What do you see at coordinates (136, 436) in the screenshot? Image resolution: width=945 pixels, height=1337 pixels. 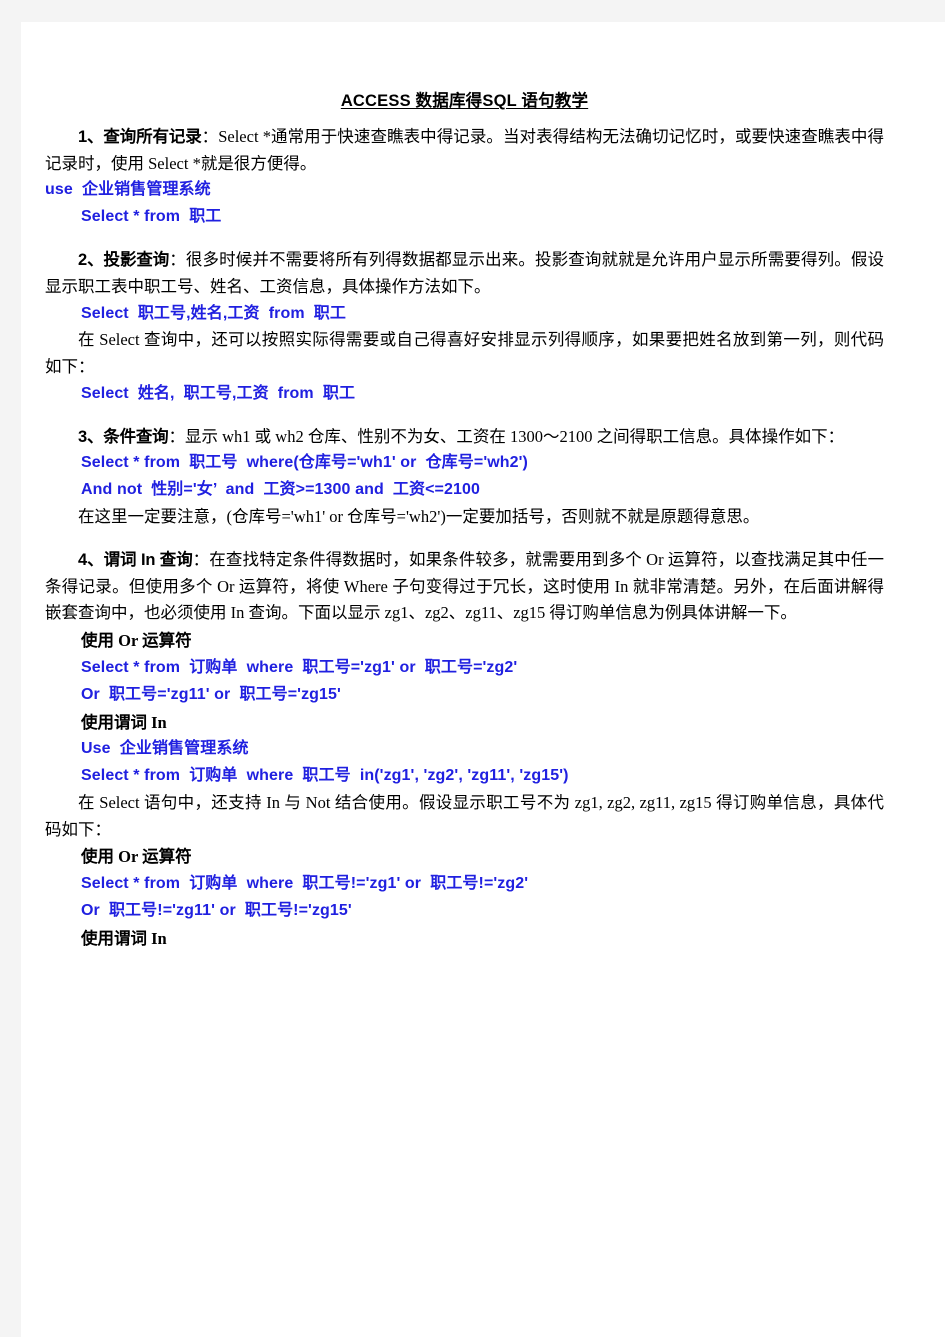 I see `section-3-heading: 条件查询` at bounding box center [136, 436].